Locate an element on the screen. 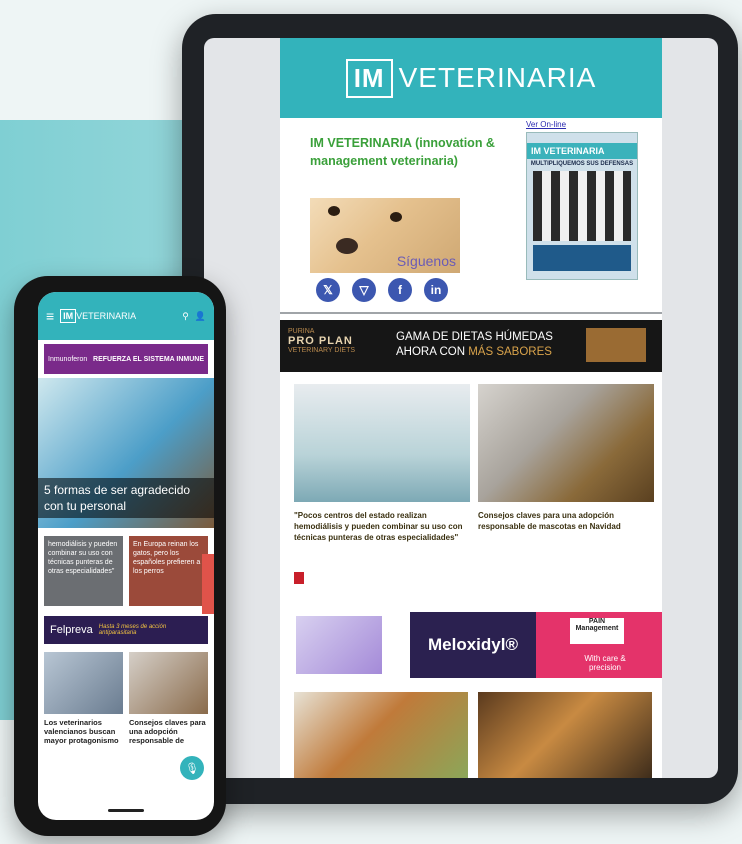 The width and height of the screenshot is (742, 844). proplan-brand: PRO PLAN is located at coordinates (320, 341).